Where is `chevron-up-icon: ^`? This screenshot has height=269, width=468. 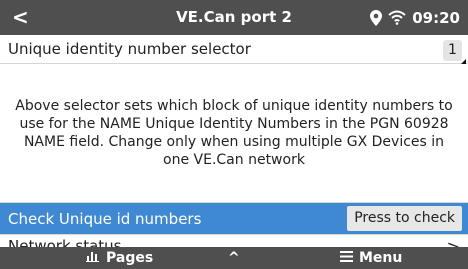 chevron-up-icon: ^ is located at coordinates (234, 258).